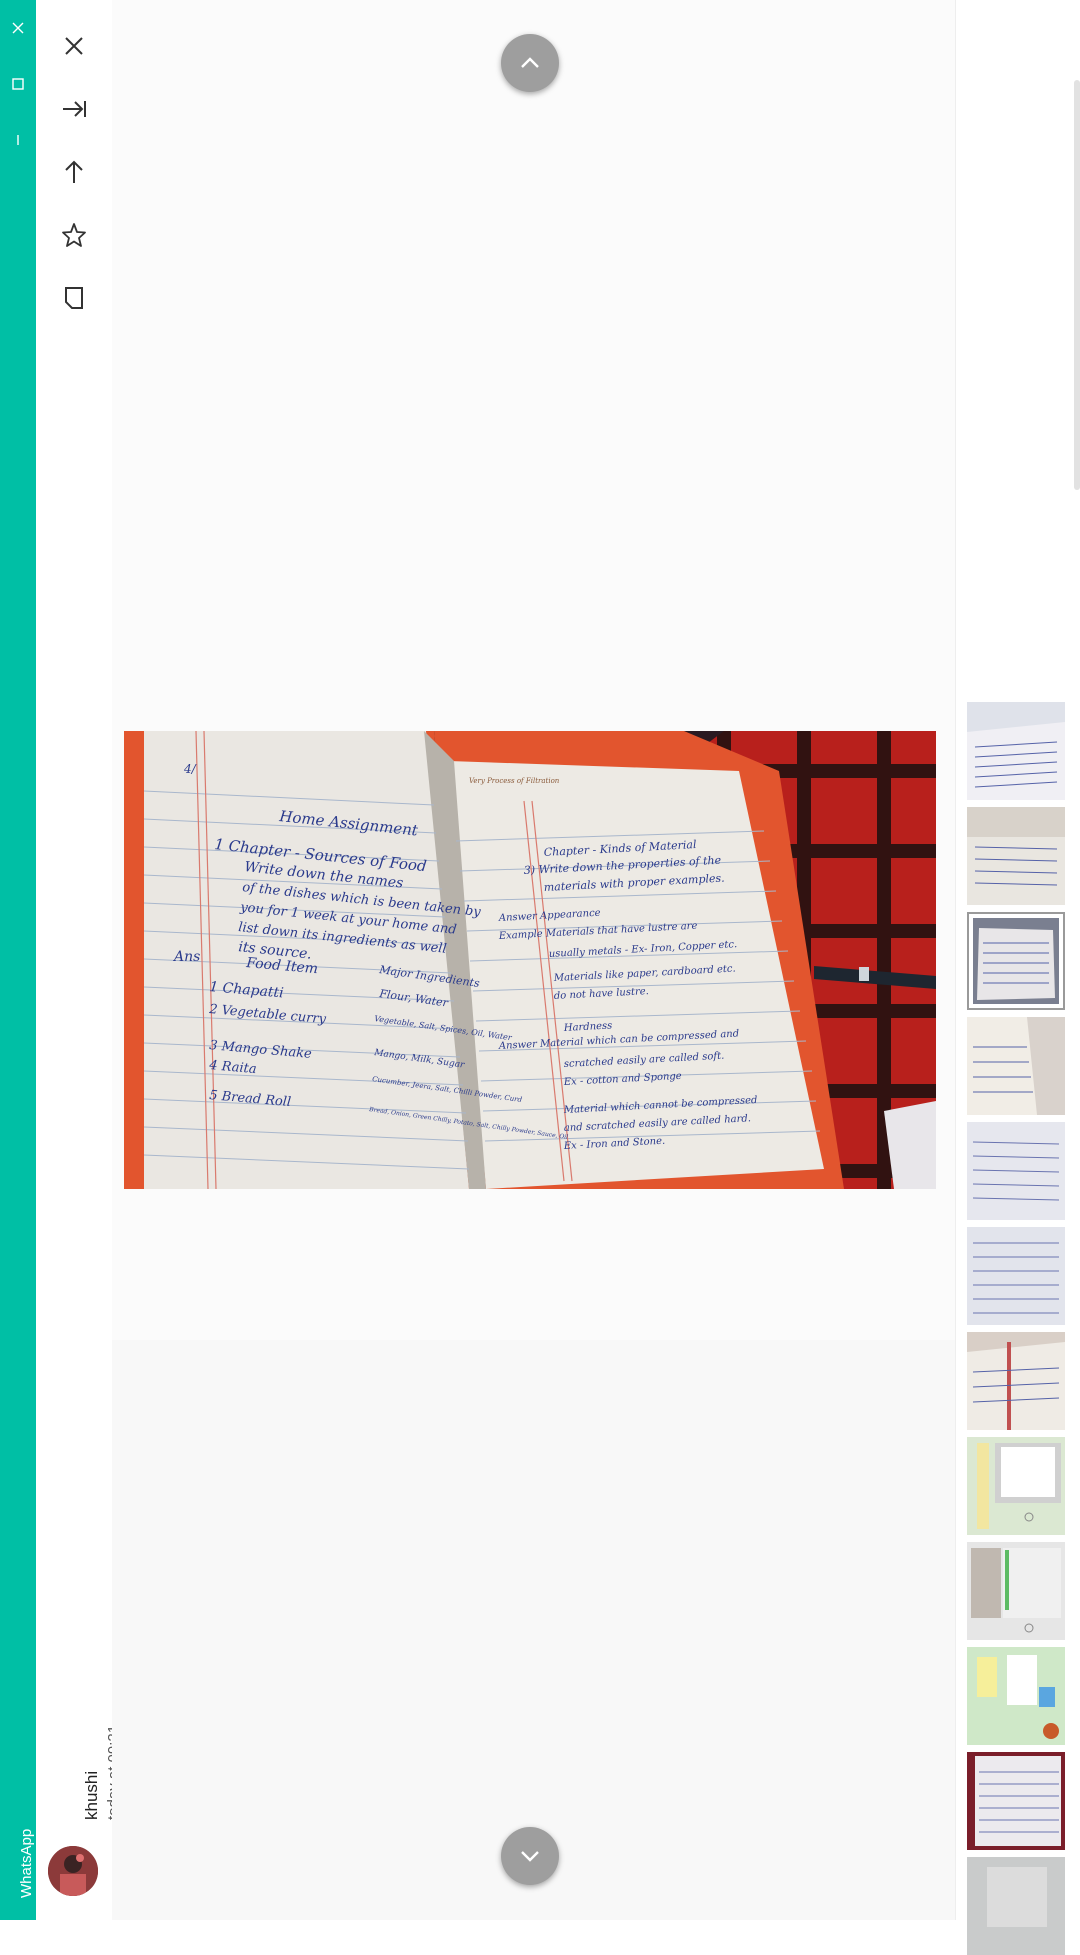  What do you see at coordinates (186, 957) in the screenshot?
I see `photo-text-8: Ans` at bounding box center [186, 957].